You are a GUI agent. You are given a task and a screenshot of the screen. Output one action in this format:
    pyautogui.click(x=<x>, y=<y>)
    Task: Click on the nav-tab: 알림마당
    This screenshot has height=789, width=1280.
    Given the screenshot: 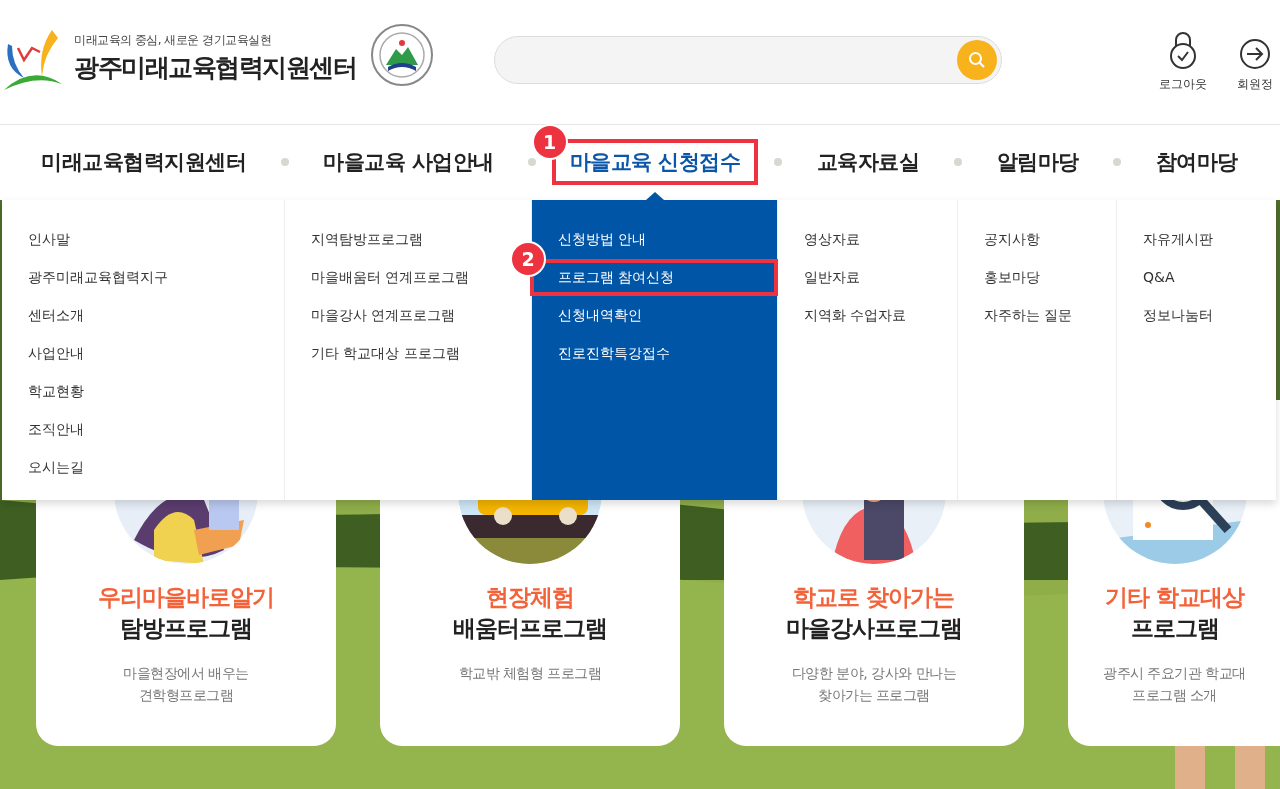 What is the action you would take?
    pyautogui.click(x=1037, y=162)
    